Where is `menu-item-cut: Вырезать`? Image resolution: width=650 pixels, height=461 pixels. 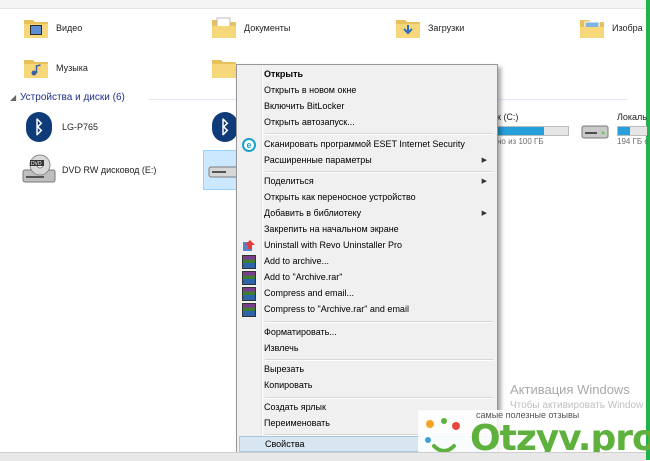 menu-item-cut: Вырезать is located at coordinates (367, 370).